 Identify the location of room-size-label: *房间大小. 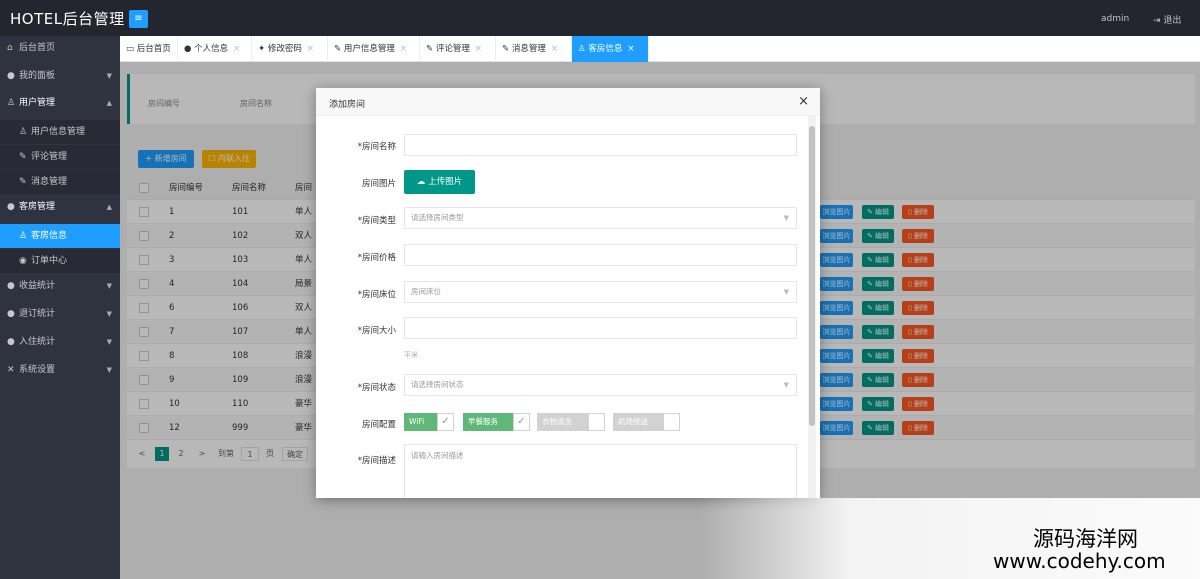
(376, 331).